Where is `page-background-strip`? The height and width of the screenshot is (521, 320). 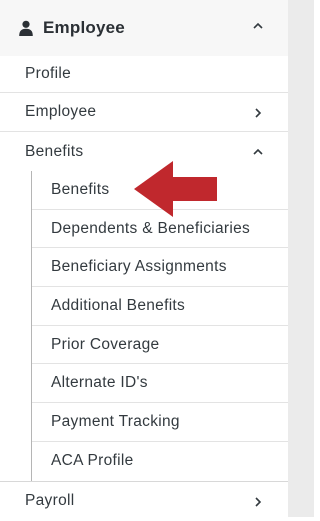 page-background-strip is located at coordinates (301, 258).